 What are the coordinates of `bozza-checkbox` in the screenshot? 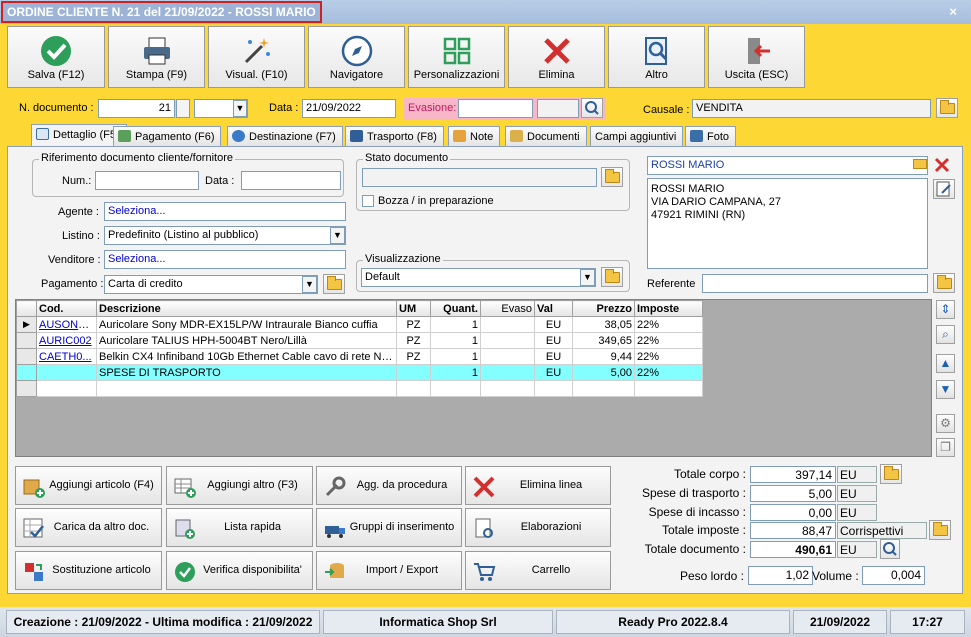 It's located at (368, 201).